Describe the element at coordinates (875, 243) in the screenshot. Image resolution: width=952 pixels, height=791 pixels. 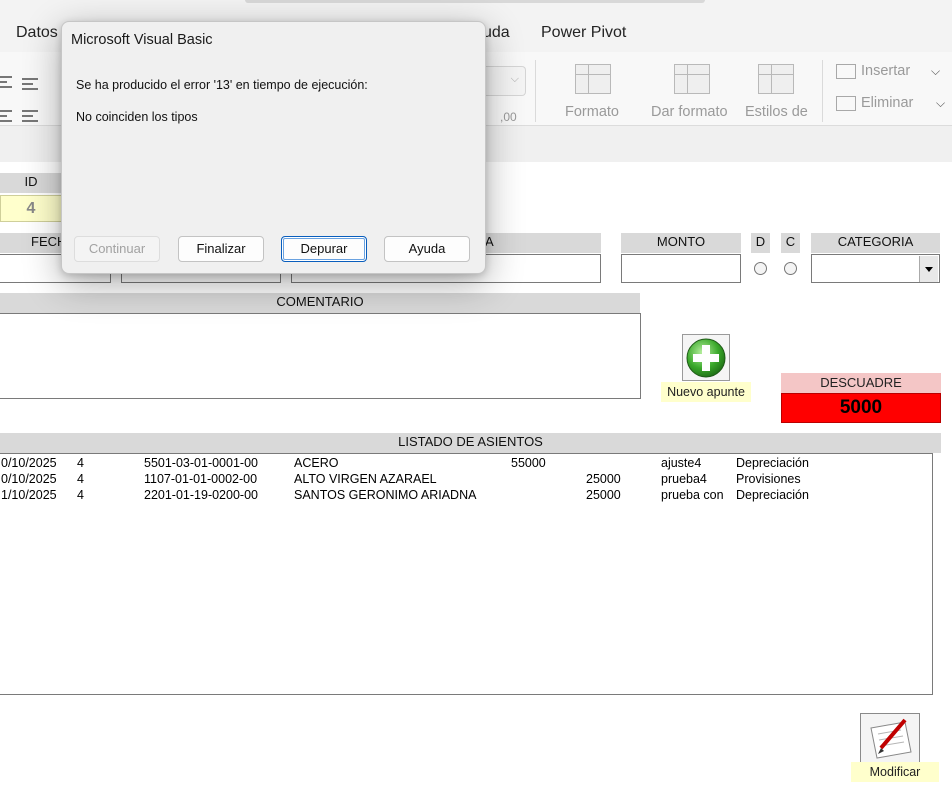
I see `categoria-header: CATEGORIA` at that location.